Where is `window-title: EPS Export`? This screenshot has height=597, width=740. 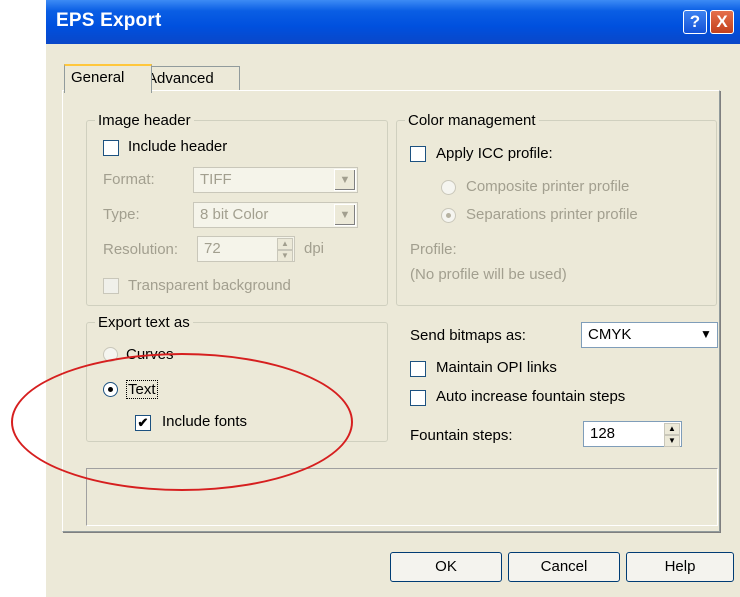
window-title: EPS Export is located at coordinates (109, 20).